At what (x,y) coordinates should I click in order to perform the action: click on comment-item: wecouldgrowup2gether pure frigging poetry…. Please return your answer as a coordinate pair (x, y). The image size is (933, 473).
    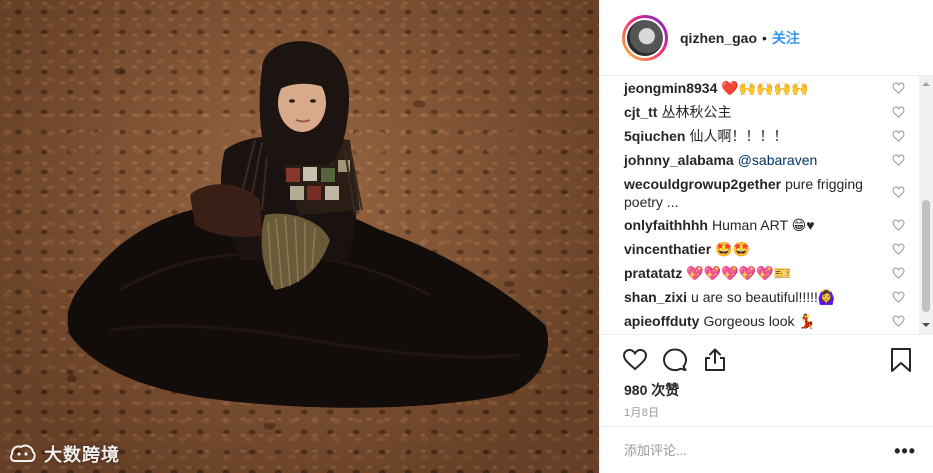
    Looking at the image, I should click on (773, 193).